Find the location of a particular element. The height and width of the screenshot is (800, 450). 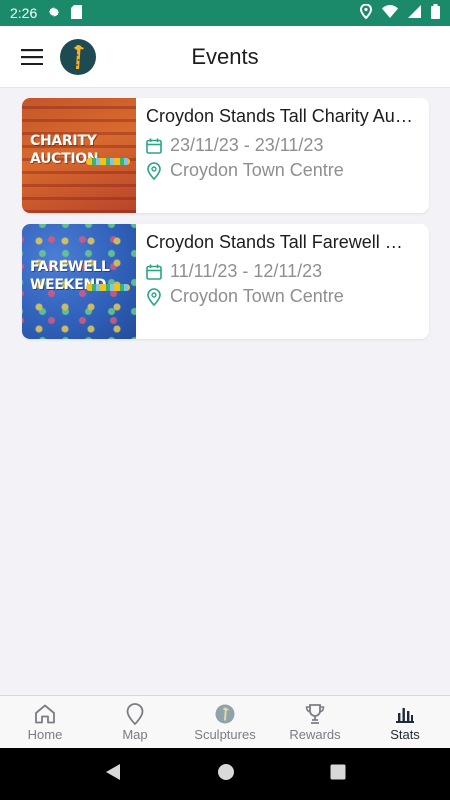

battery-icon is located at coordinates (435, 13).